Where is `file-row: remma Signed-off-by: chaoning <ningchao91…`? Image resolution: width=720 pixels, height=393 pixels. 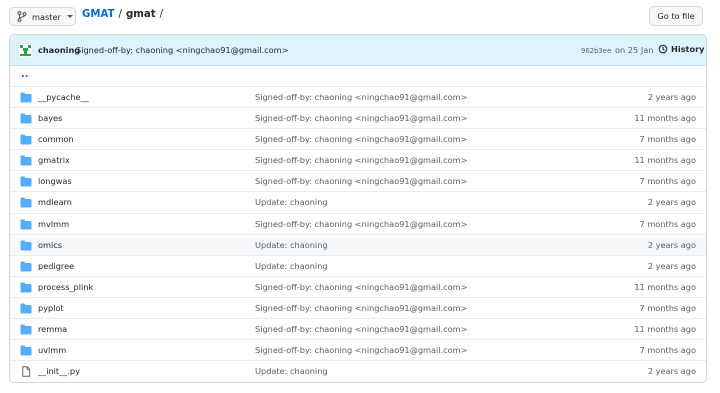
file-row: remma Signed-off-by: chaoning <ningchao91… is located at coordinates (358, 330).